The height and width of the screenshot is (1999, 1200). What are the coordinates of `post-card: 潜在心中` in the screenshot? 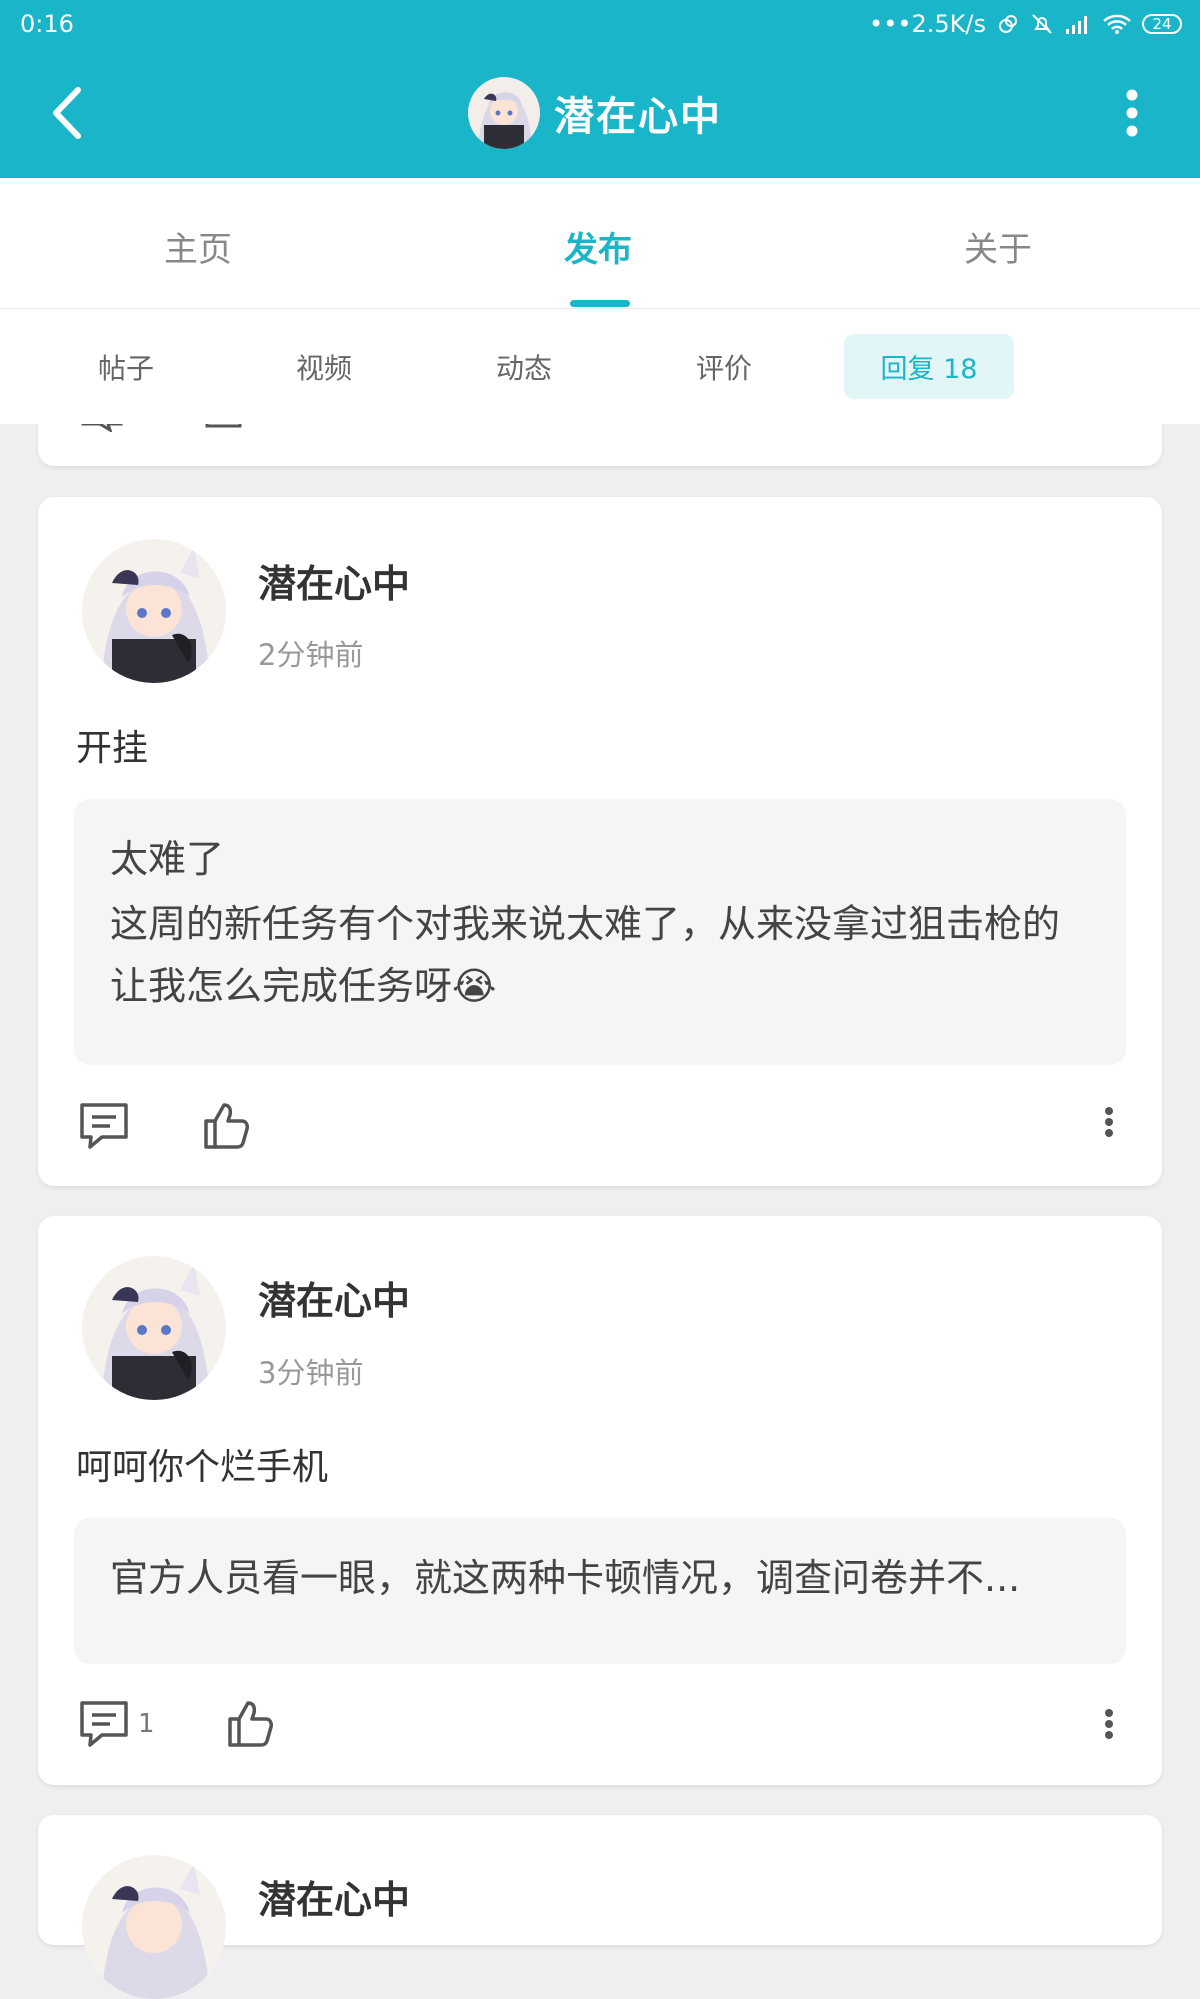 It's located at (600, 1907).